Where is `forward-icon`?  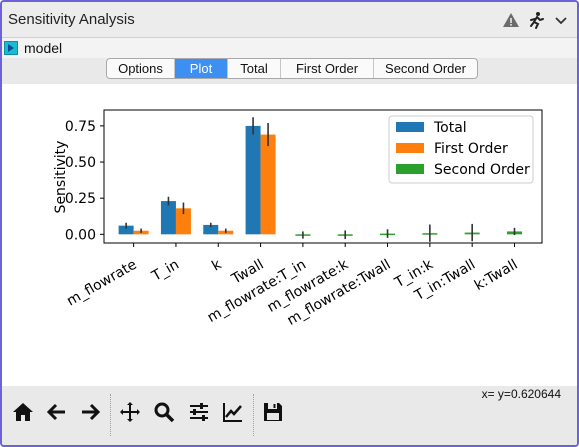
forward-icon is located at coordinates (90, 412).